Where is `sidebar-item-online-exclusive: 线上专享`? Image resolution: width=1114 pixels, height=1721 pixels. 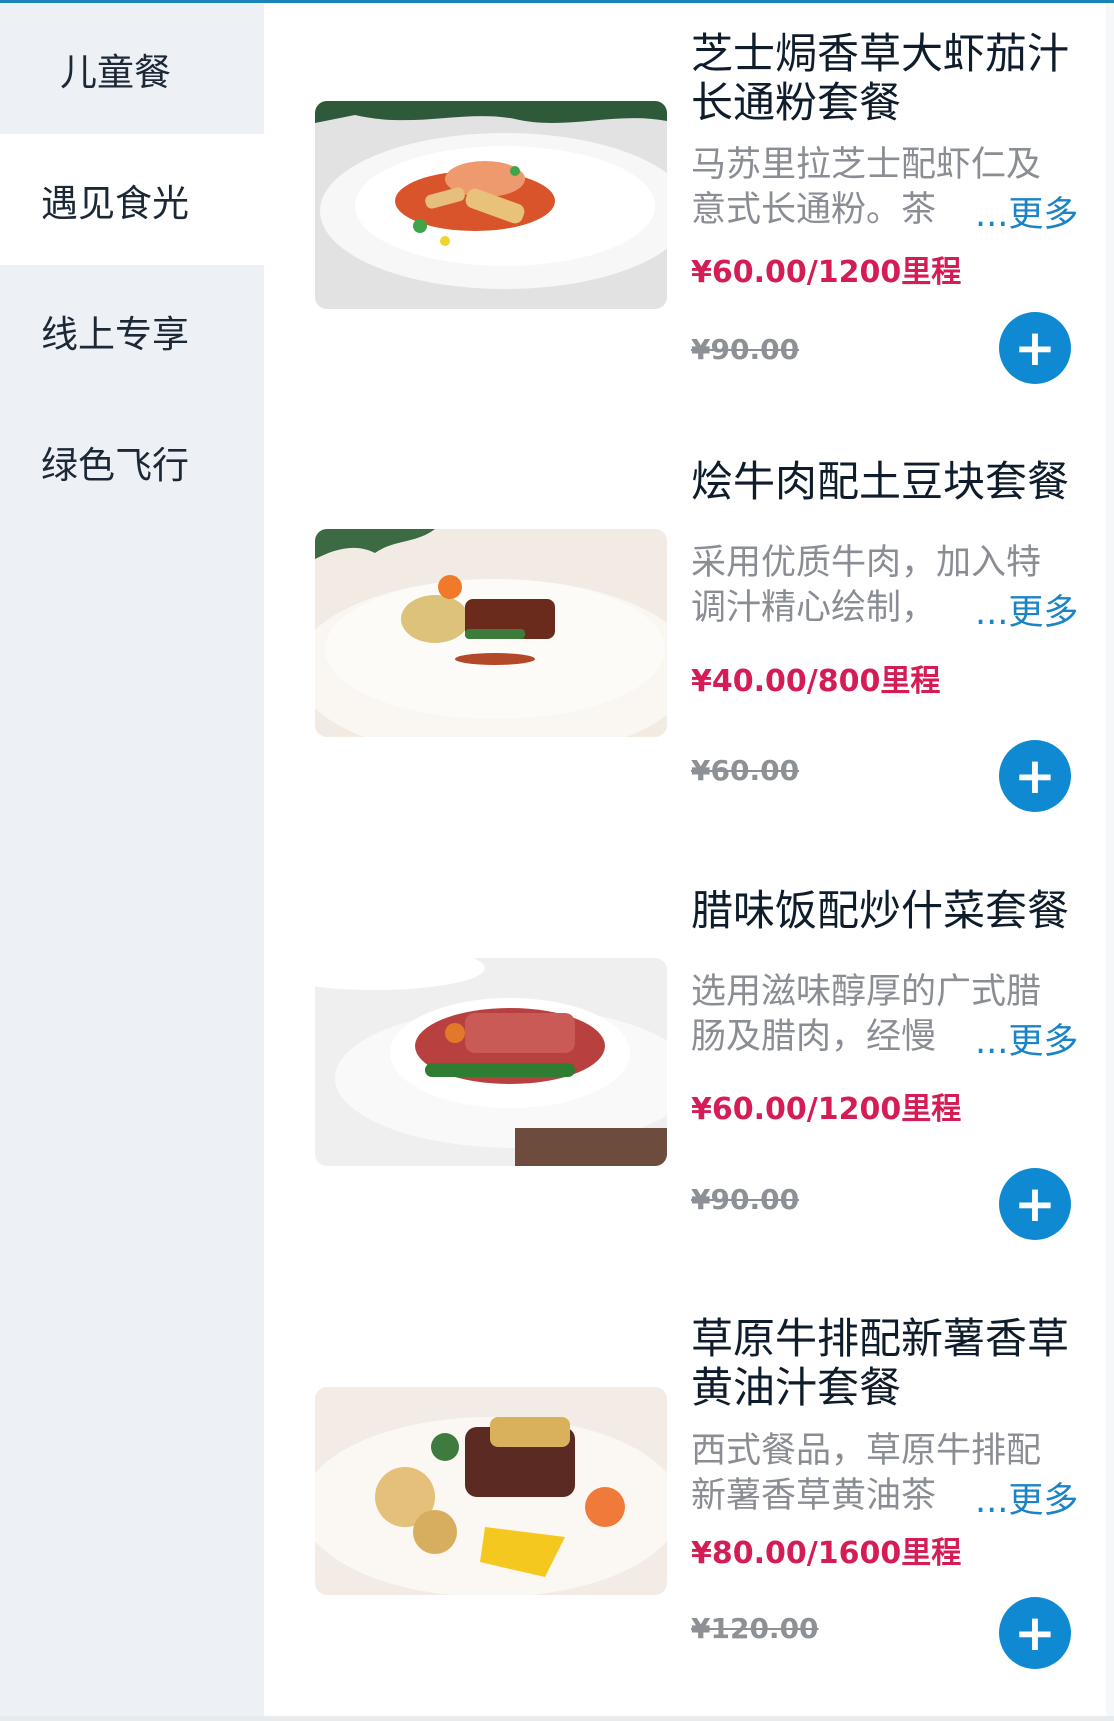
sidebar-item-online-exclusive: 线上专享 is located at coordinates (132, 330).